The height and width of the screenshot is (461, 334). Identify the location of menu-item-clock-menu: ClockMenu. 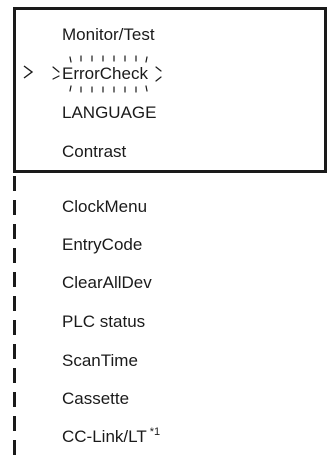
(105, 206).